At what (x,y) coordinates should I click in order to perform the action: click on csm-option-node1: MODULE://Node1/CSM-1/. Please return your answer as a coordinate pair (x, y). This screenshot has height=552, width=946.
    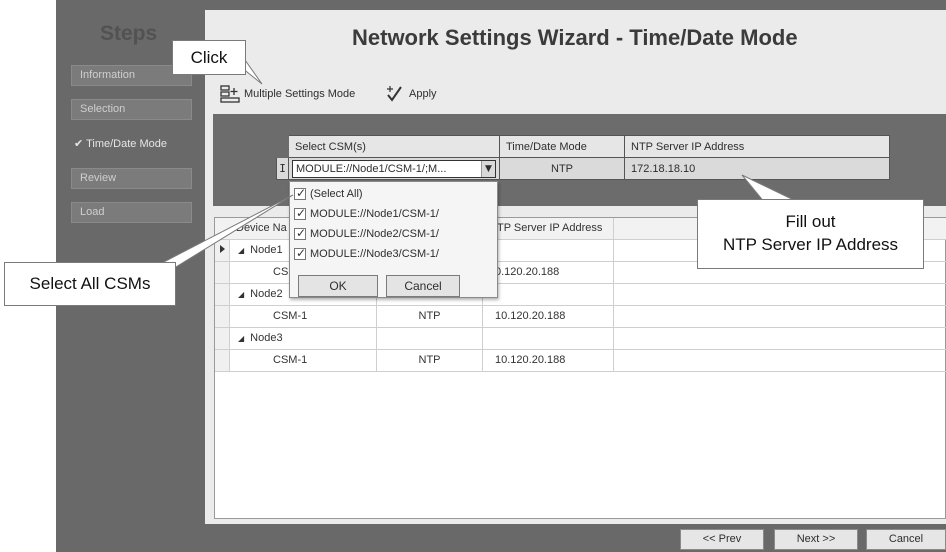
    Looking at the image, I should click on (366, 214).